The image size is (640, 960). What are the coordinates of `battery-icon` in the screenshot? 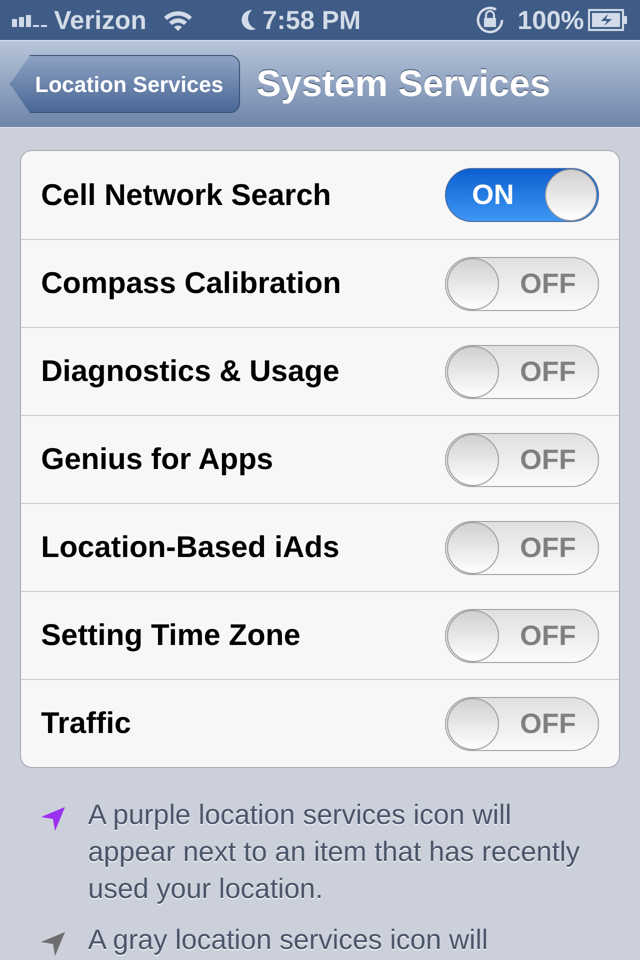 It's located at (608, 20).